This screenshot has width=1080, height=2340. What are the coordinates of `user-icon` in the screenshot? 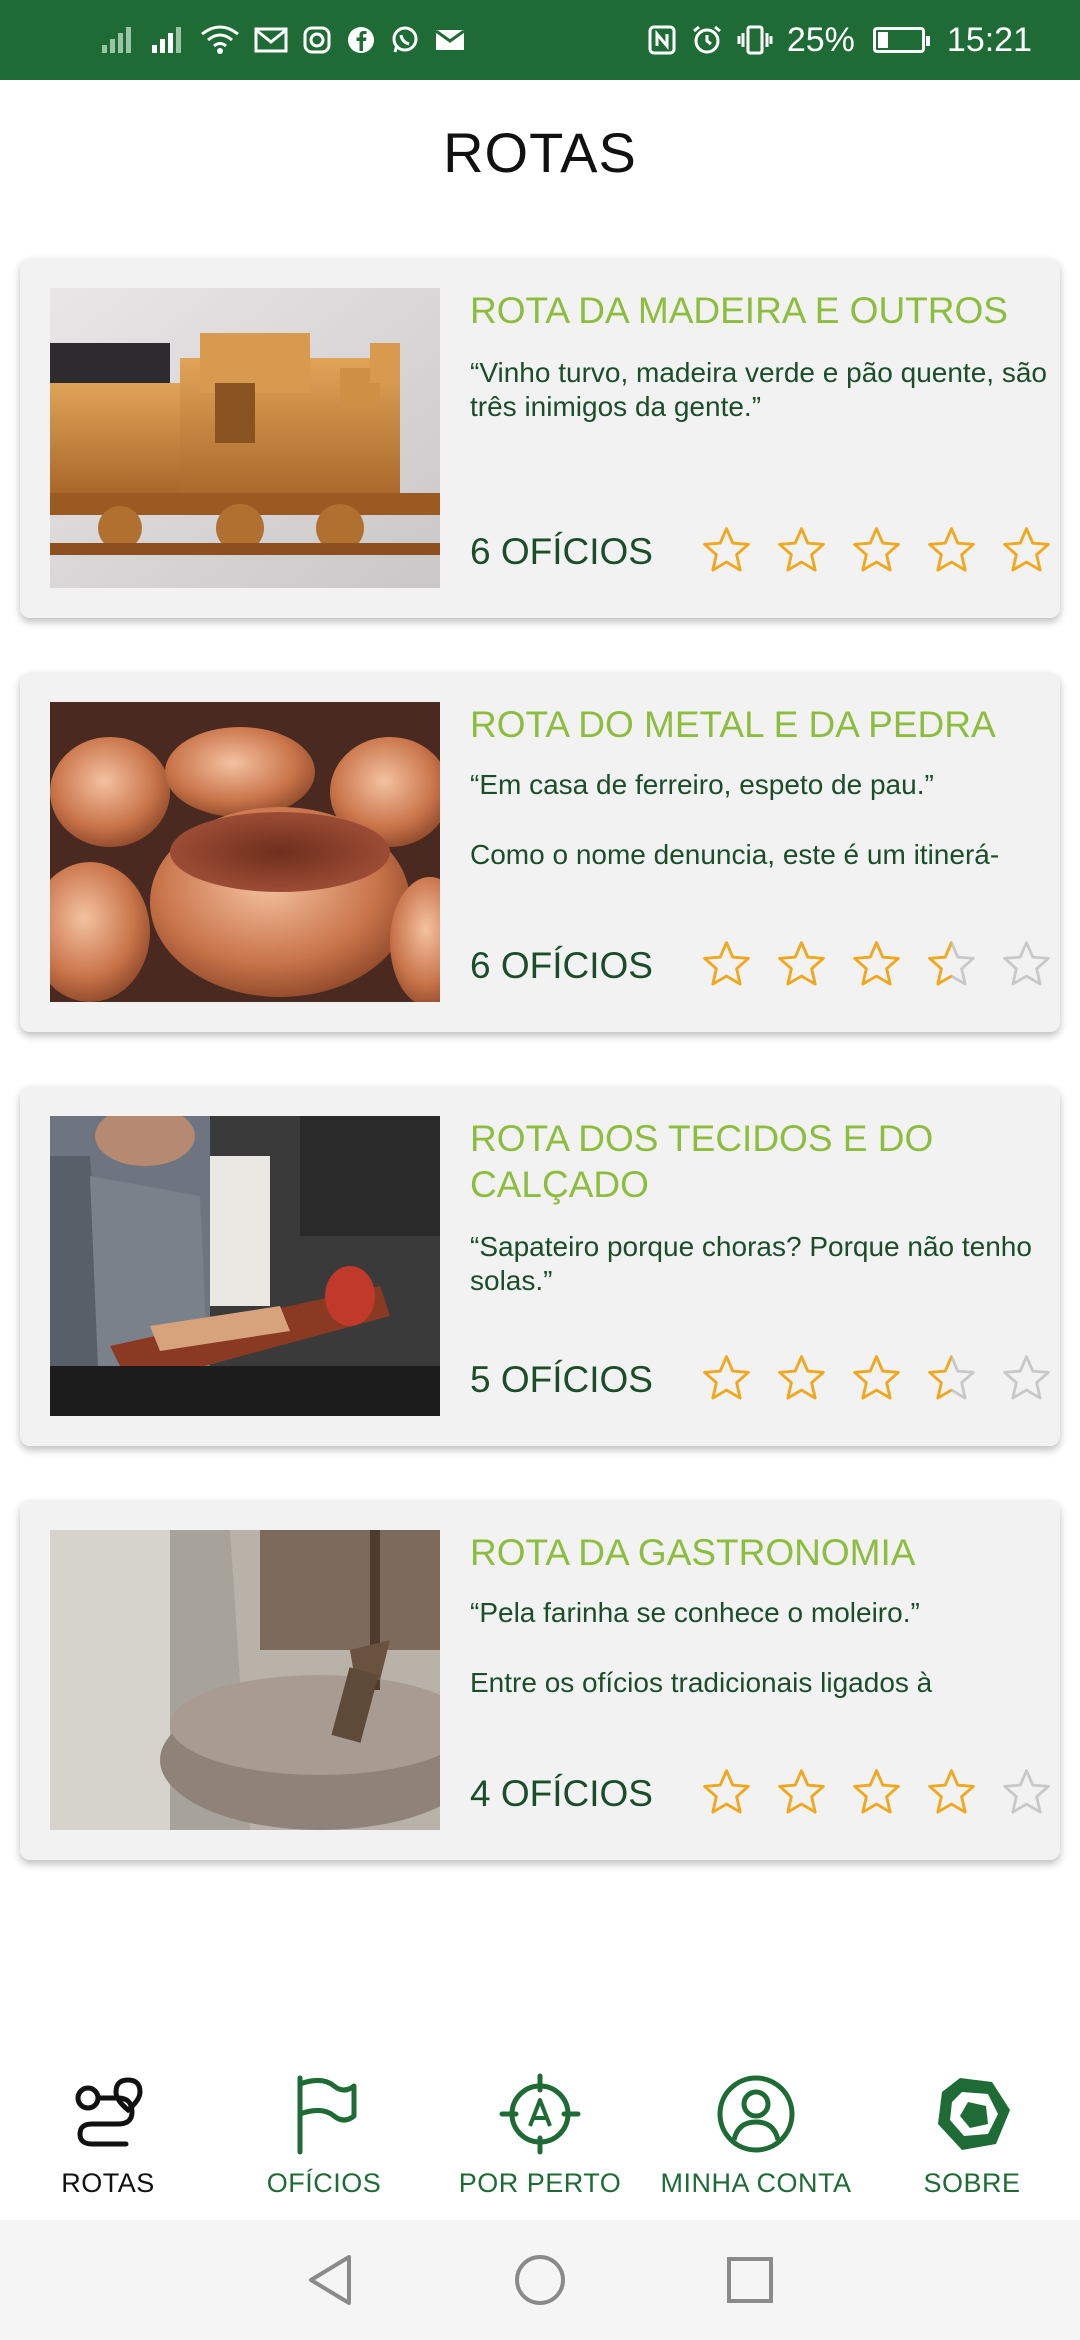 It's located at (756, 2114).